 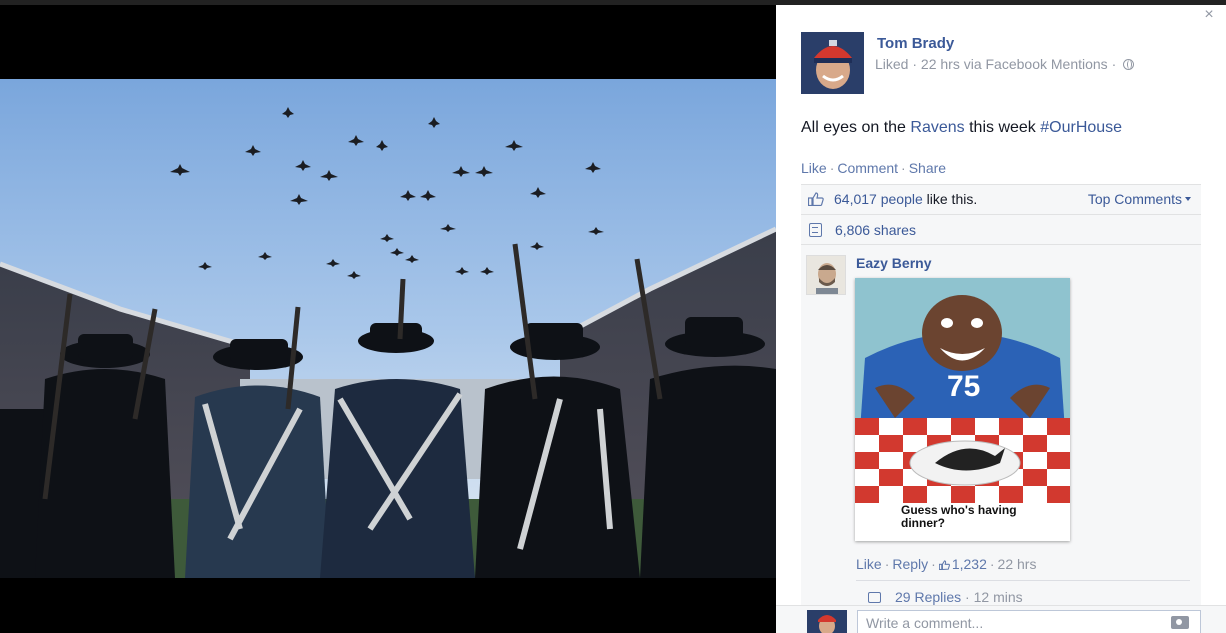 I want to click on comment-reply-link: Reply, so click(x=910, y=564).